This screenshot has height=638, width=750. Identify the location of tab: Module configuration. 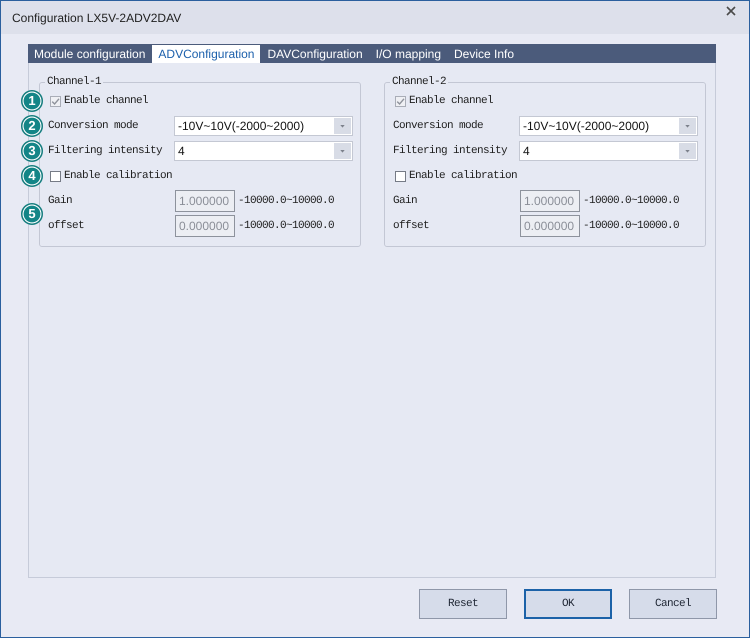
(90, 54).